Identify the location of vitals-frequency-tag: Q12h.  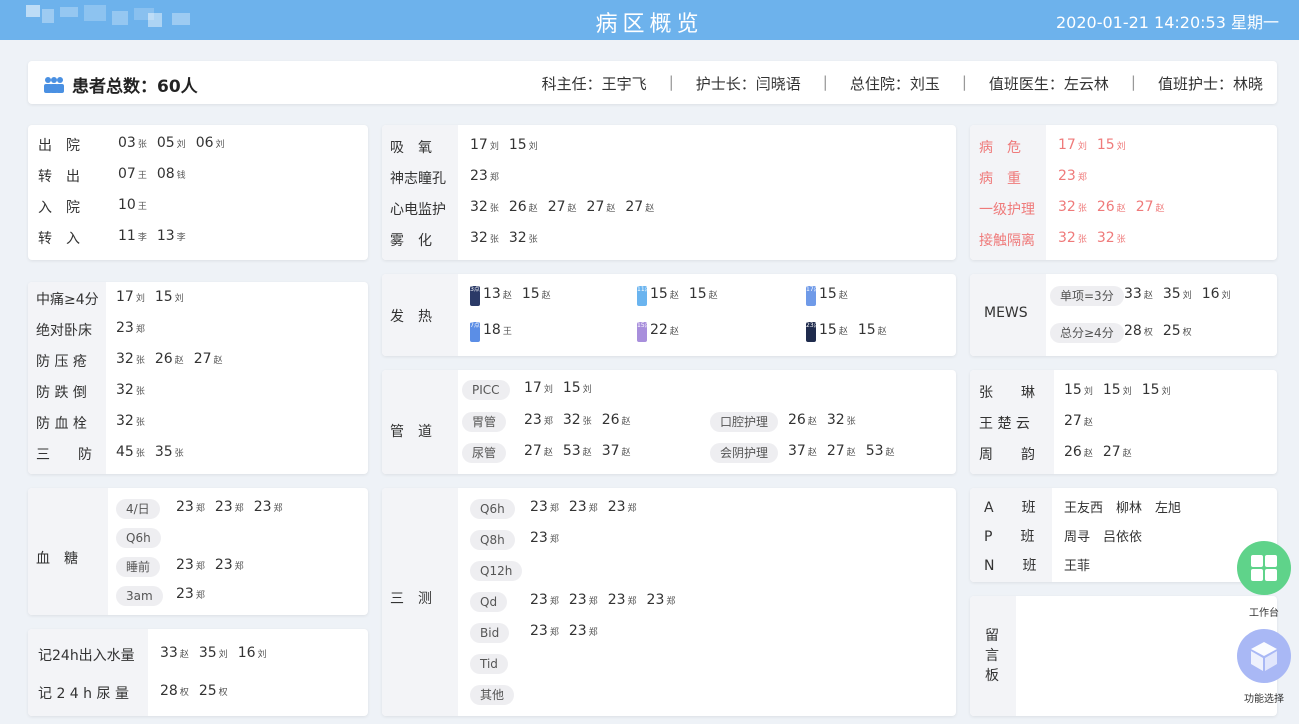
(496, 571).